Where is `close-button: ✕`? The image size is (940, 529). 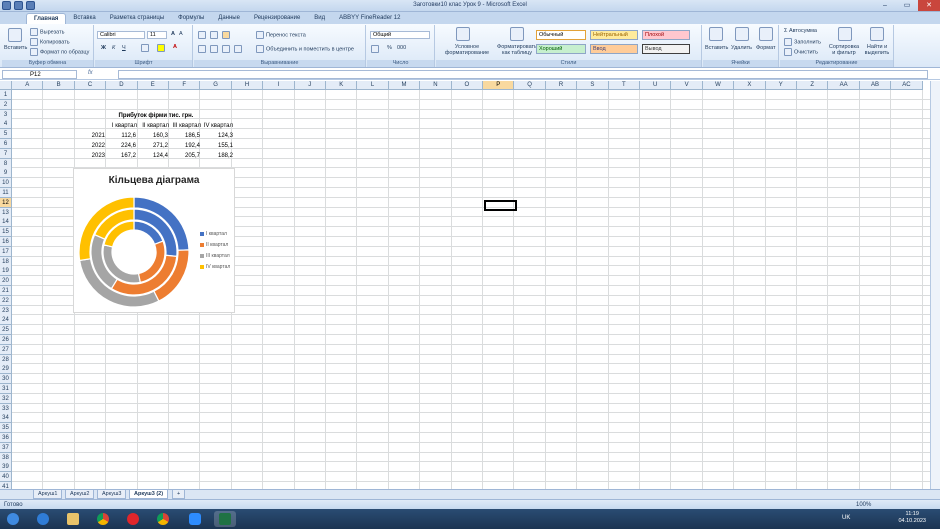
close-button: ✕ is located at coordinates (929, 5).